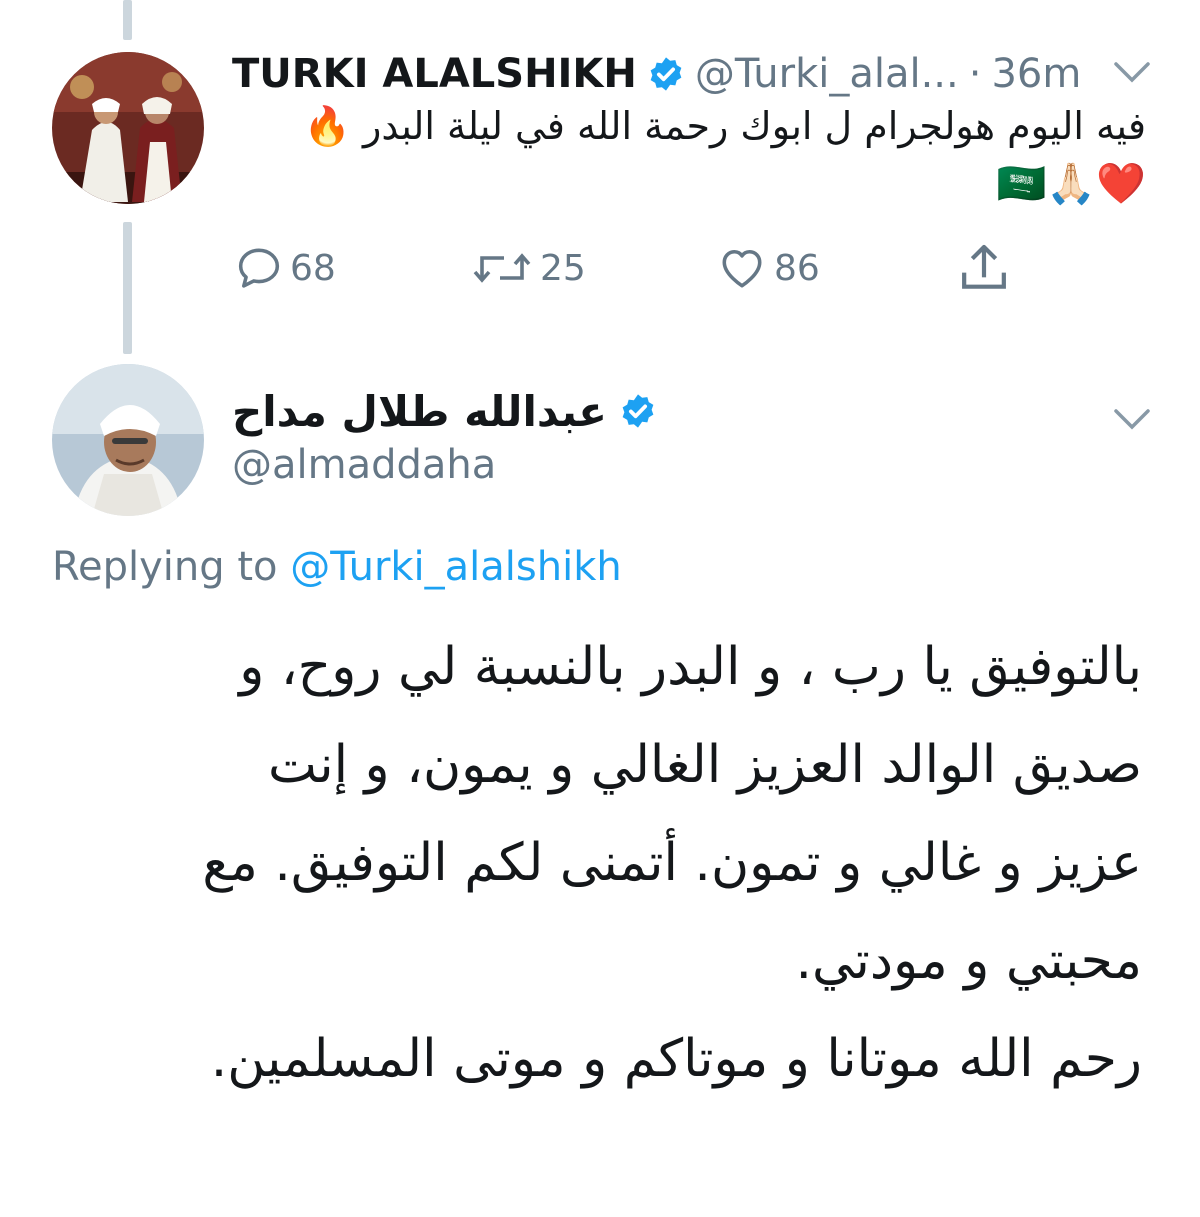 The image size is (1200, 1217). What do you see at coordinates (434, 74) in the screenshot?
I see `author-name: TURKI ALALSHIKH` at bounding box center [434, 74].